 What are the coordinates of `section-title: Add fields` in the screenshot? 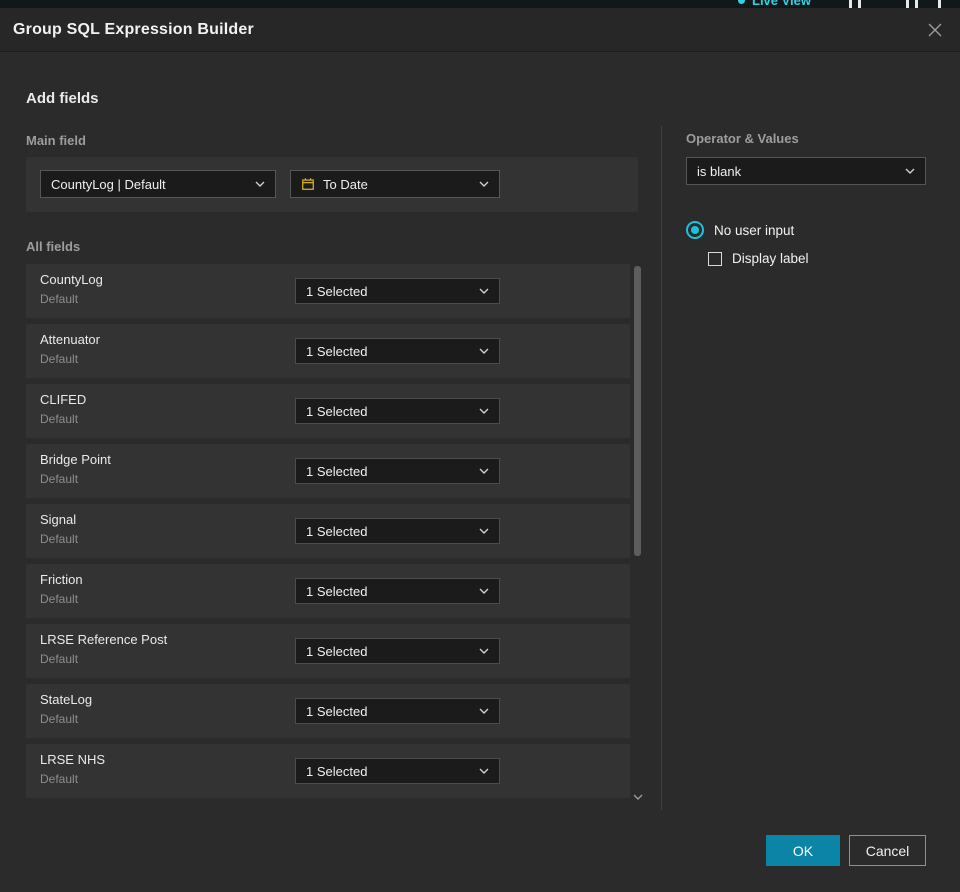 It's located at (62, 98).